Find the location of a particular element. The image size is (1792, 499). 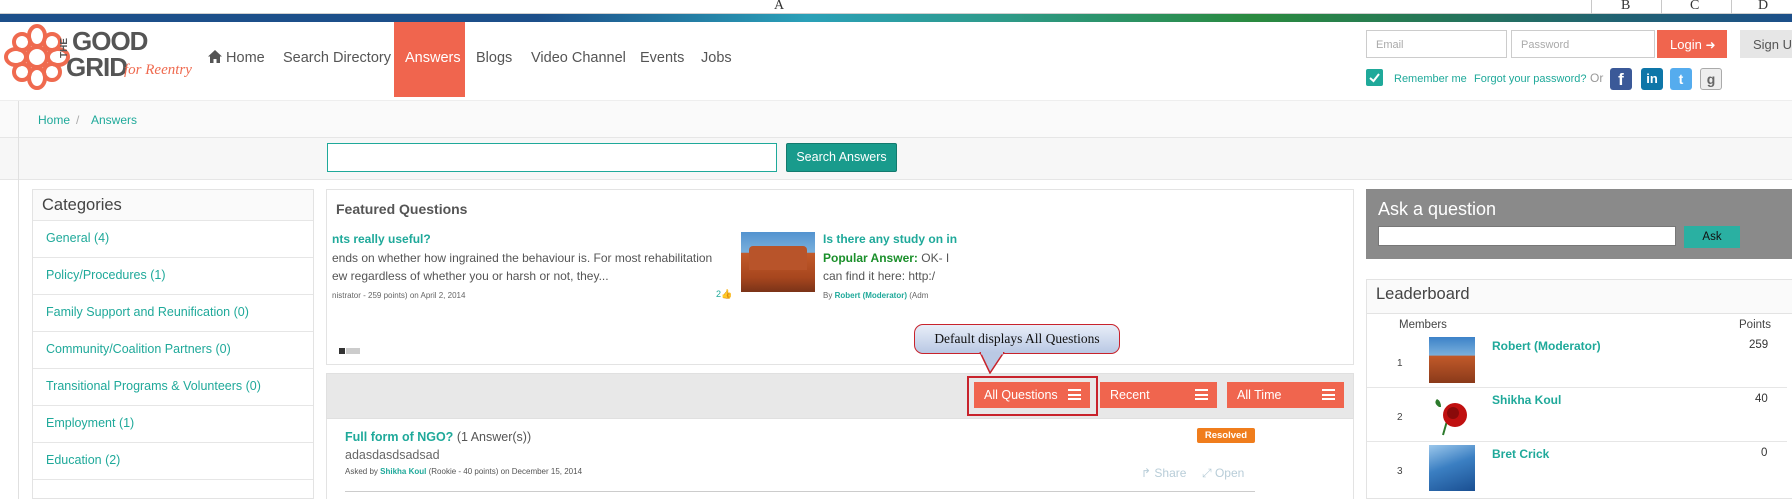

expand-icon: ⤢ is located at coordinates (1207, 473).